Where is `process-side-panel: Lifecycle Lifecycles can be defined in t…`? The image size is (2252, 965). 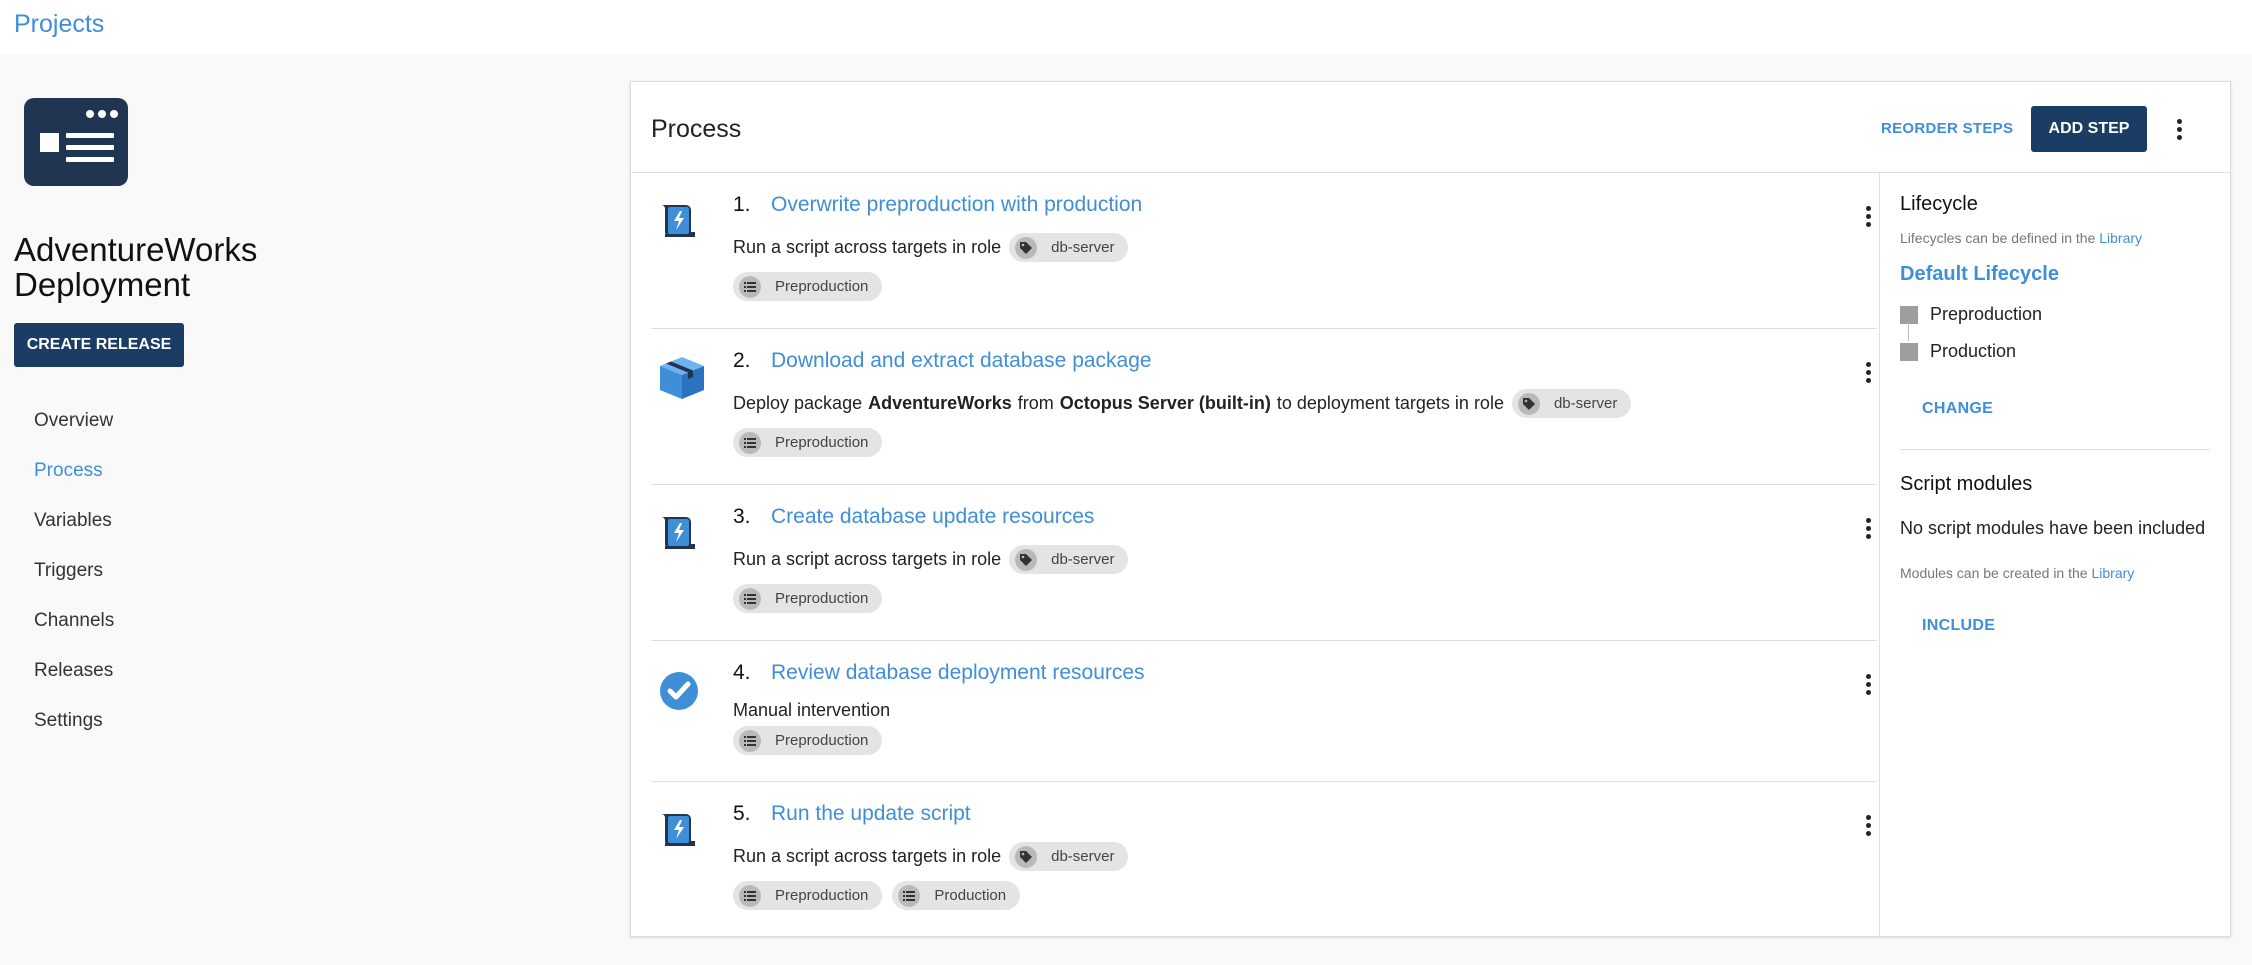 process-side-panel: Lifecycle Lifecycles can be defined in t… is located at coordinates (2054, 554).